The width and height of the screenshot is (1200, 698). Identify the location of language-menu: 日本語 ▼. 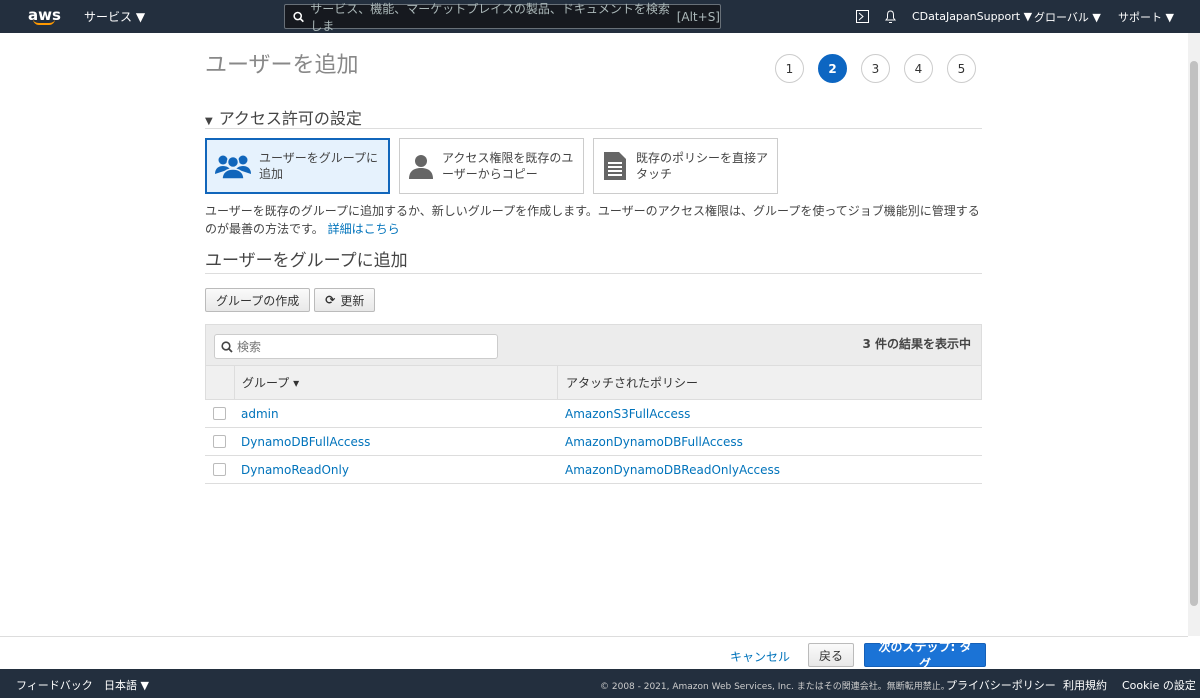
(126, 685).